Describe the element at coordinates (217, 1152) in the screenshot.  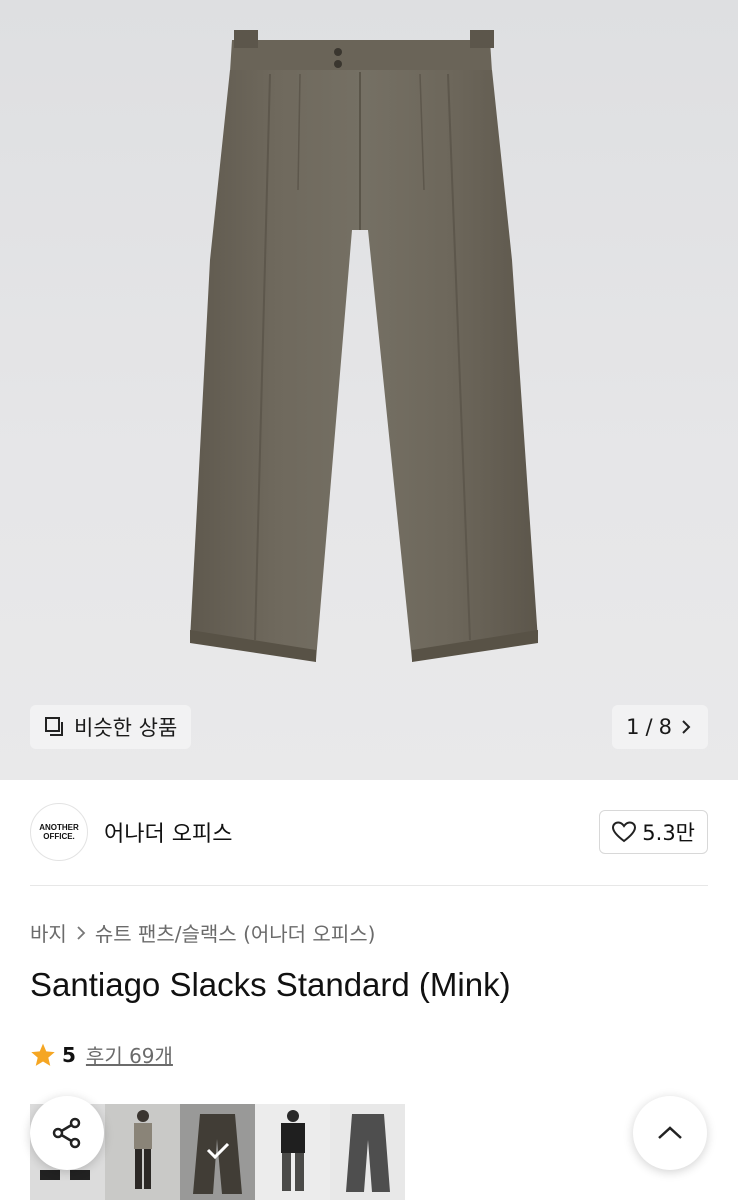
I see `thumbnail-selected` at that location.